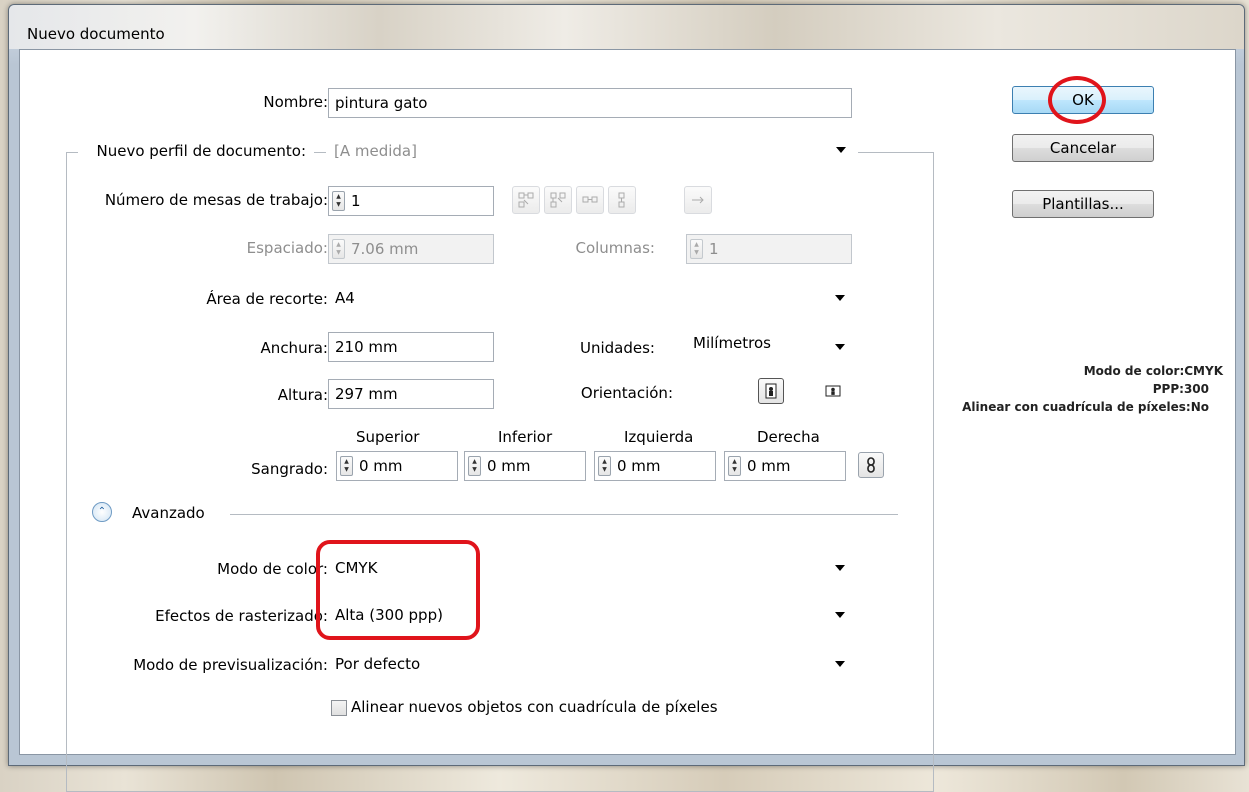  Describe the element at coordinates (1153, 371) in the screenshot. I see `info-color-mode: Modo de color:CMYK` at that location.